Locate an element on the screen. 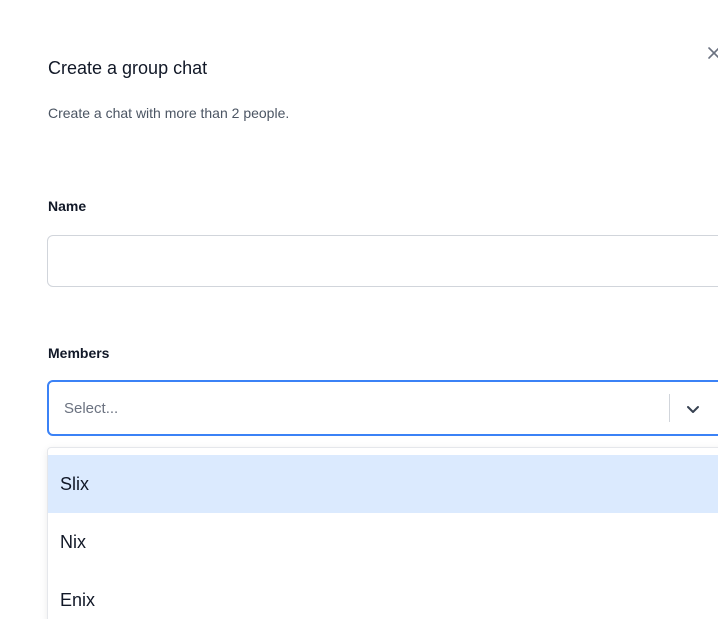  dropdown-toggle is located at coordinates (693, 409).